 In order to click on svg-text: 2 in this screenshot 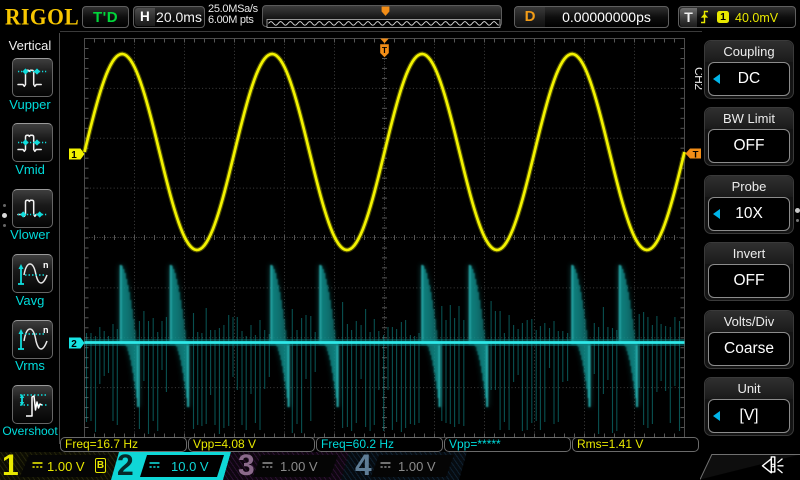, I will do `click(74, 344)`.